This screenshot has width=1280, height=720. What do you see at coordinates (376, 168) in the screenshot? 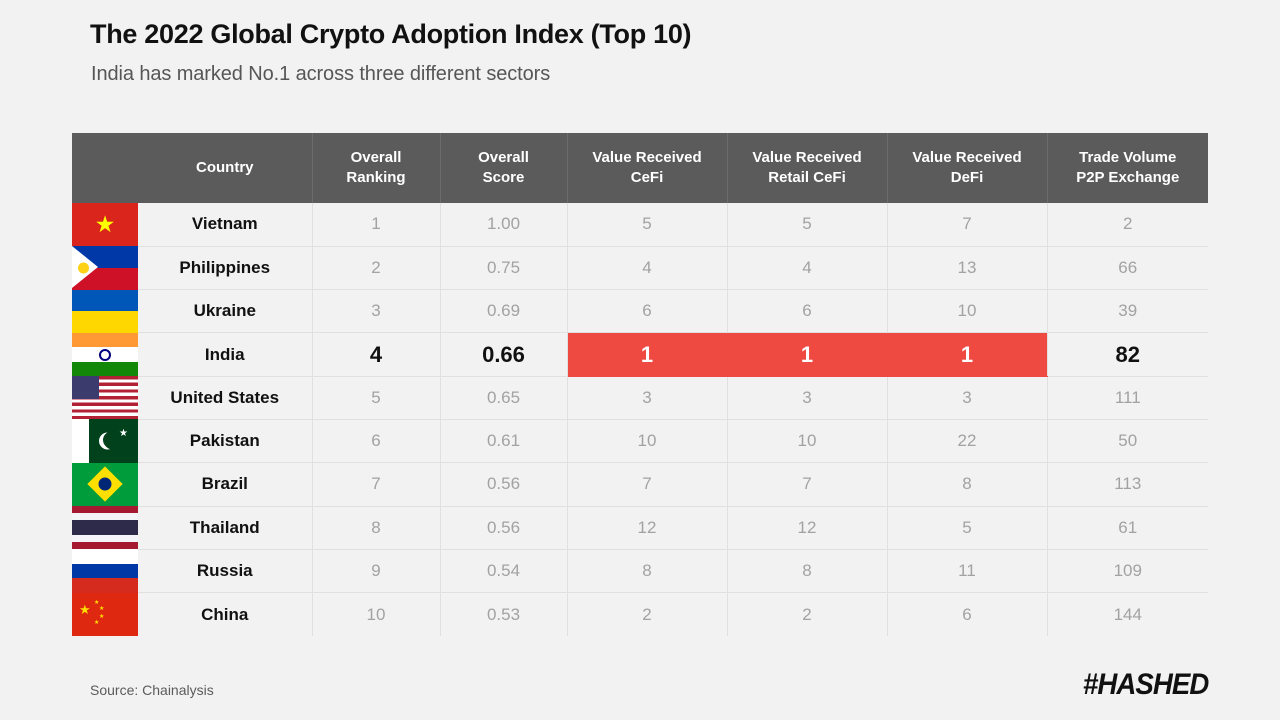
I see `column-header-overall-ranking: Overall Ranking` at bounding box center [376, 168].